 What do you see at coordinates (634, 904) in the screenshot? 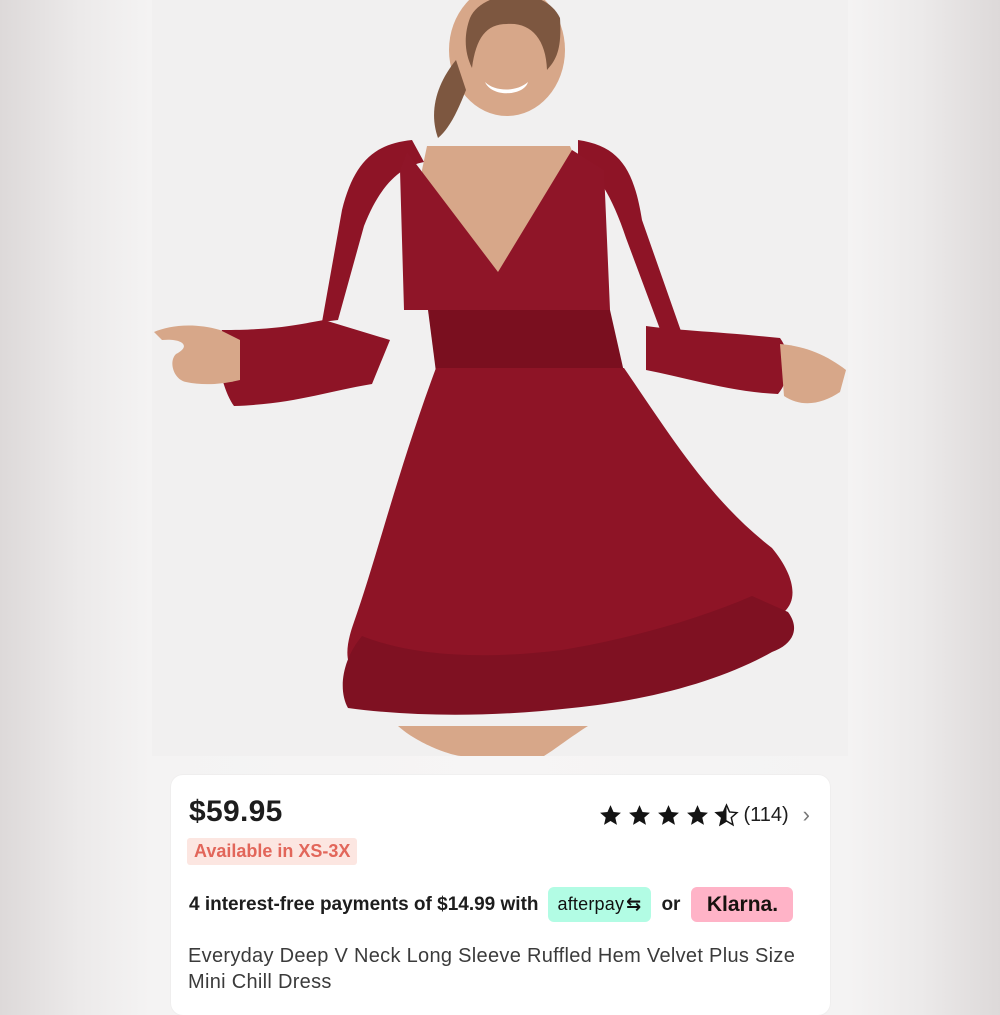
I see `afterpay-logo-icon: ⇆` at bounding box center [634, 904].